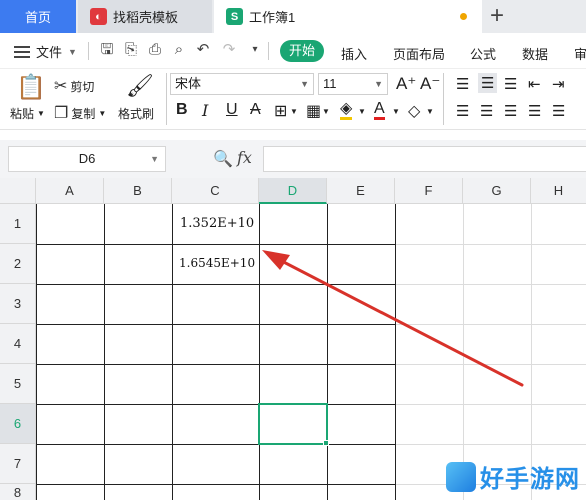 The image size is (586, 500). What do you see at coordinates (223, 159) in the screenshot?
I see `zoom-search-icon: 🔍` at bounding box center [223, 159].